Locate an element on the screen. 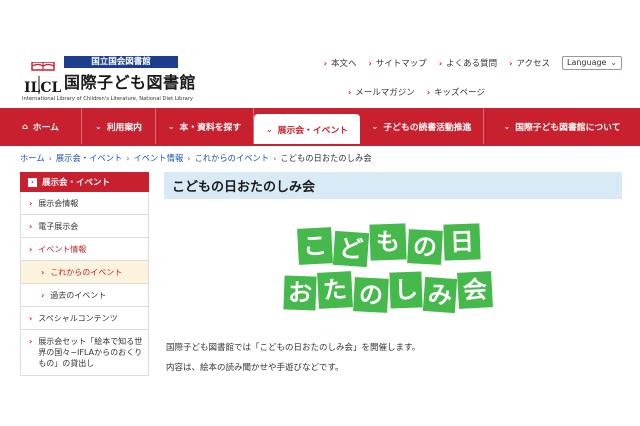 Image resolution: width=640 pixels, height=426 pixels. chevron-down-icon: › is located at coordinates (31, 249).